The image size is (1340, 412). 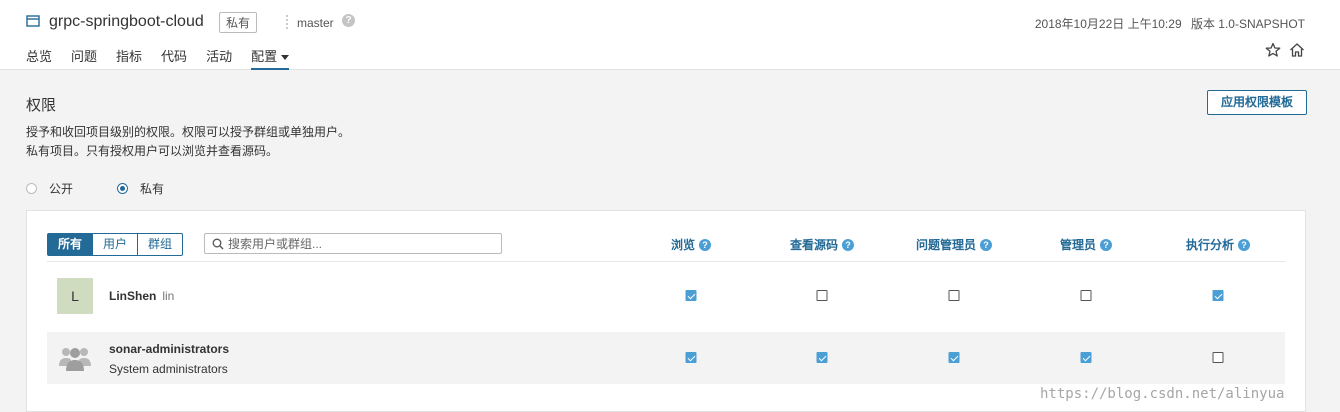 What do you see at coordinates (75, 296) in the screenshot?
I see `avatar: L` at bounding box center [75, 296].